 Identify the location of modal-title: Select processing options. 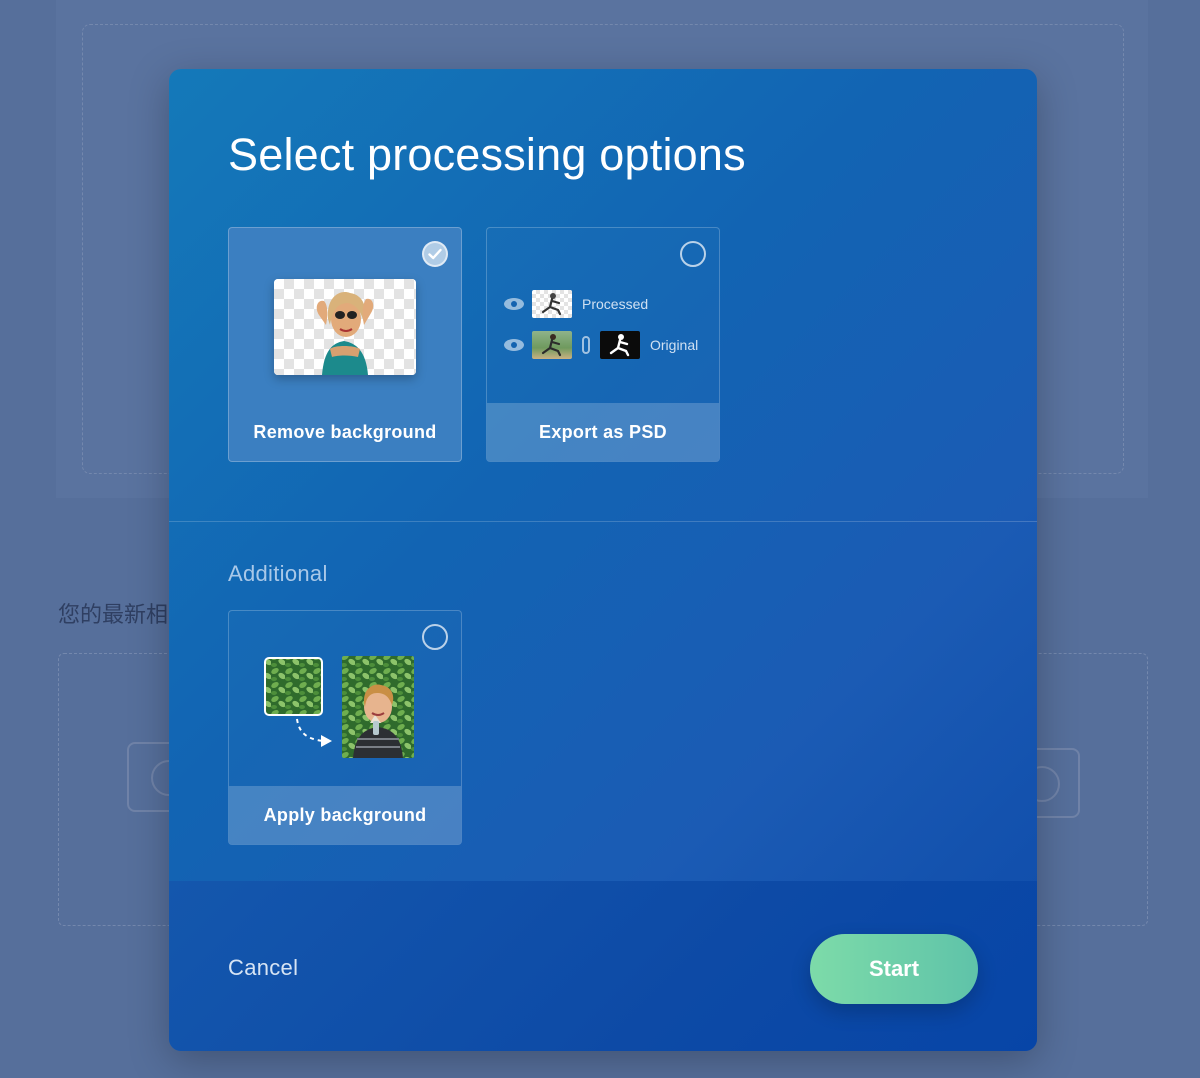
(487, 154).